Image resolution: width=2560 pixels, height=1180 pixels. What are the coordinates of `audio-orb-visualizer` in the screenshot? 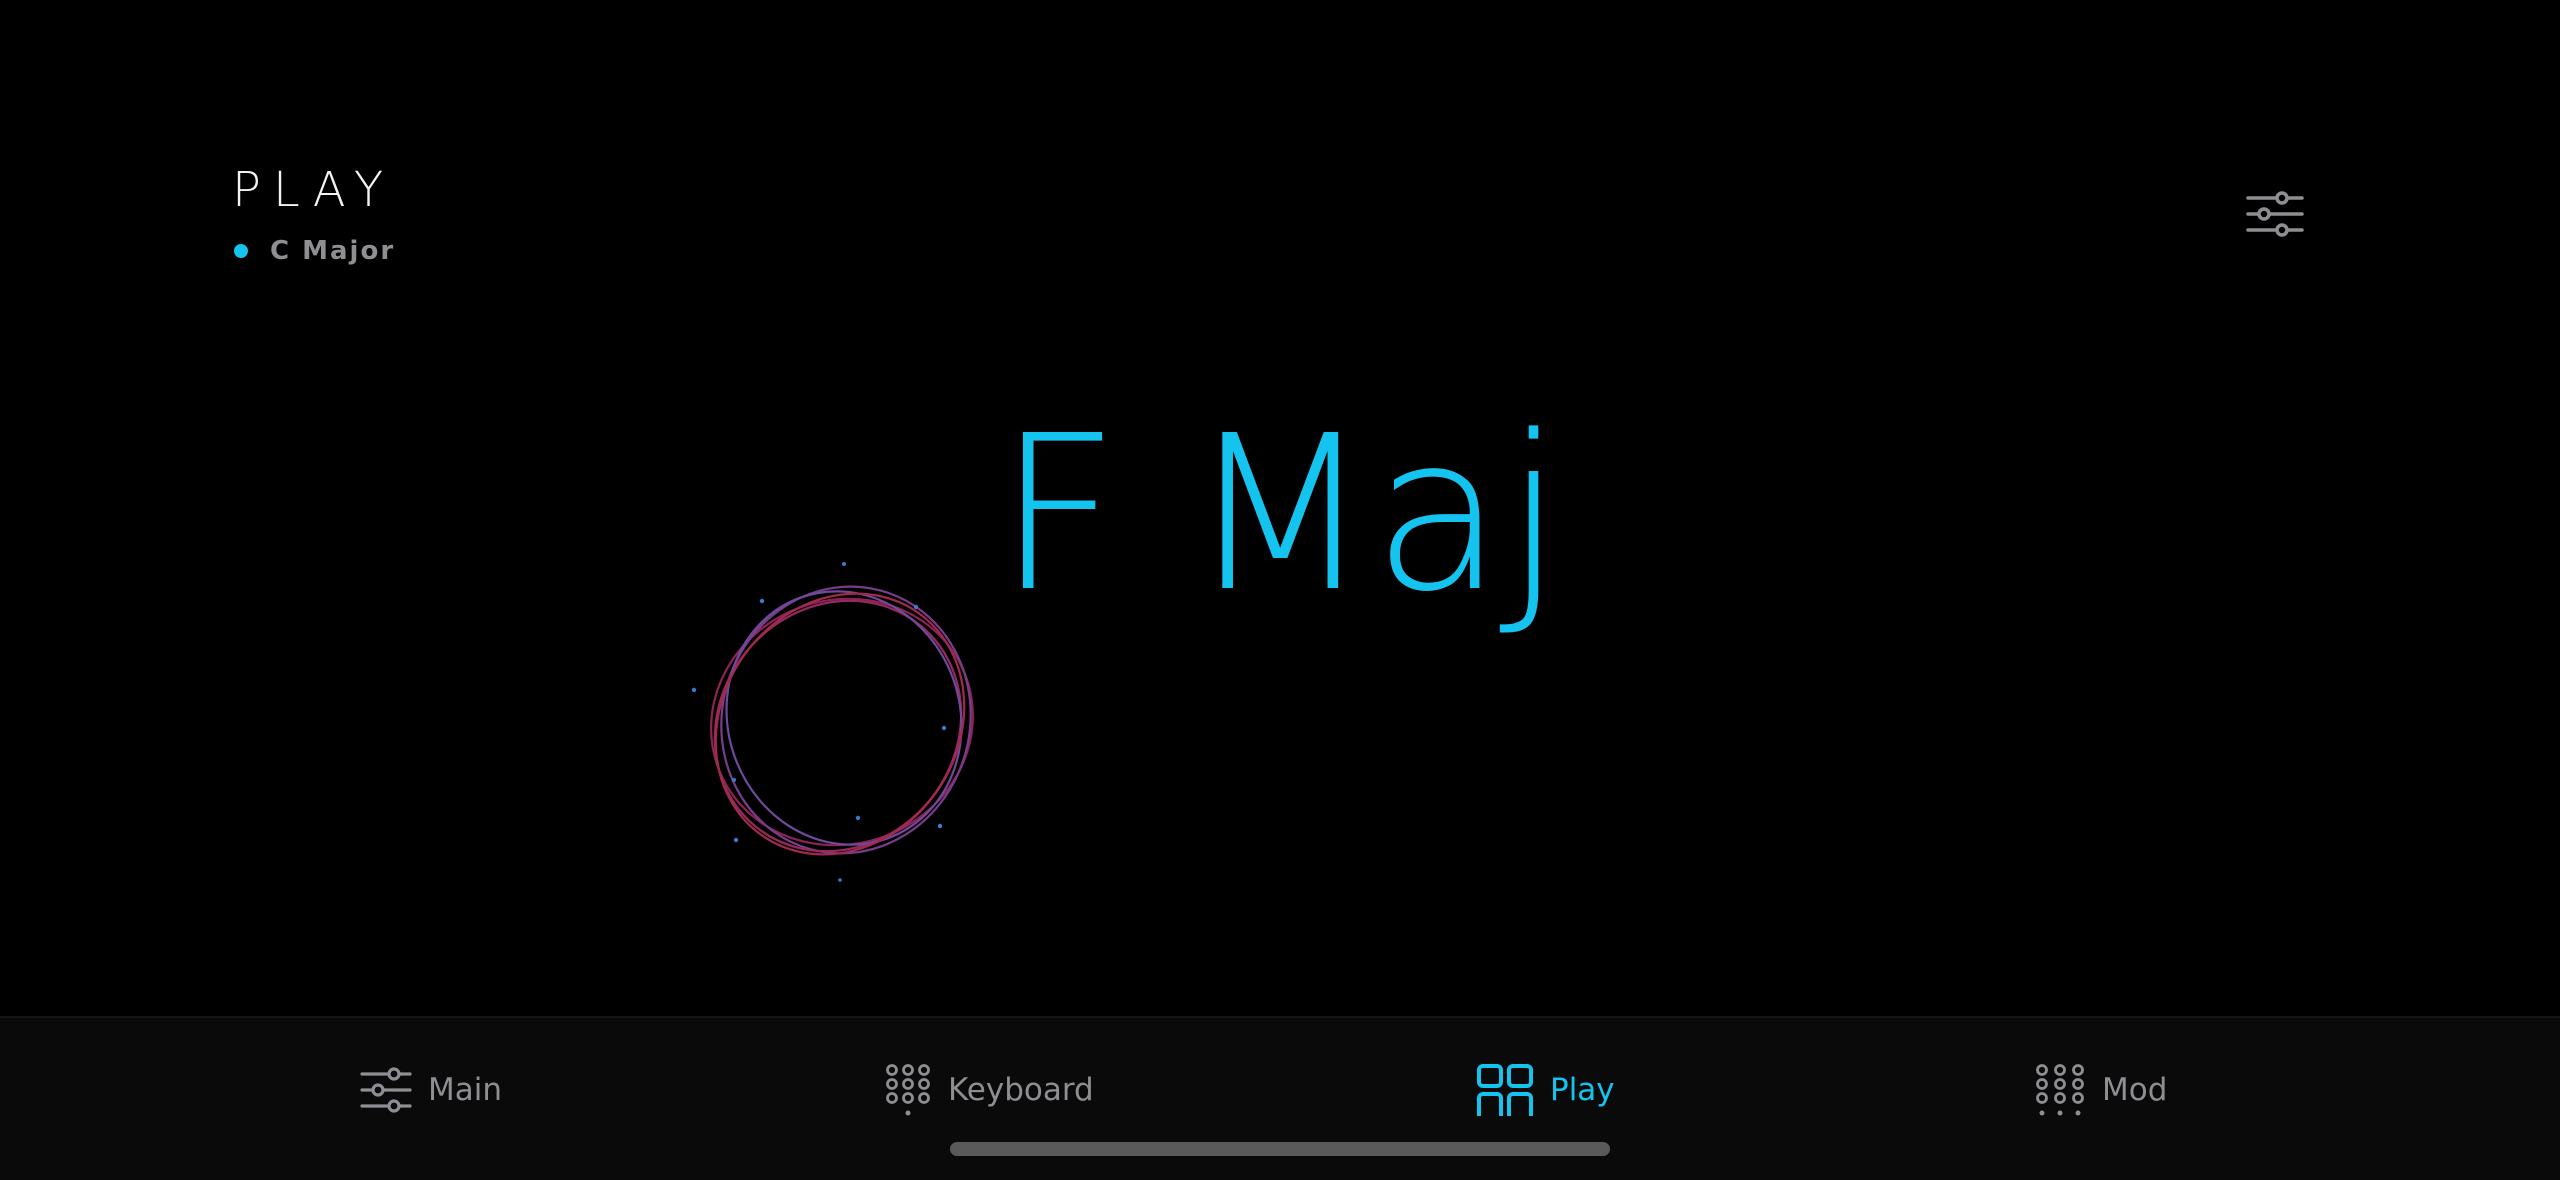 It's located at (840, 720).